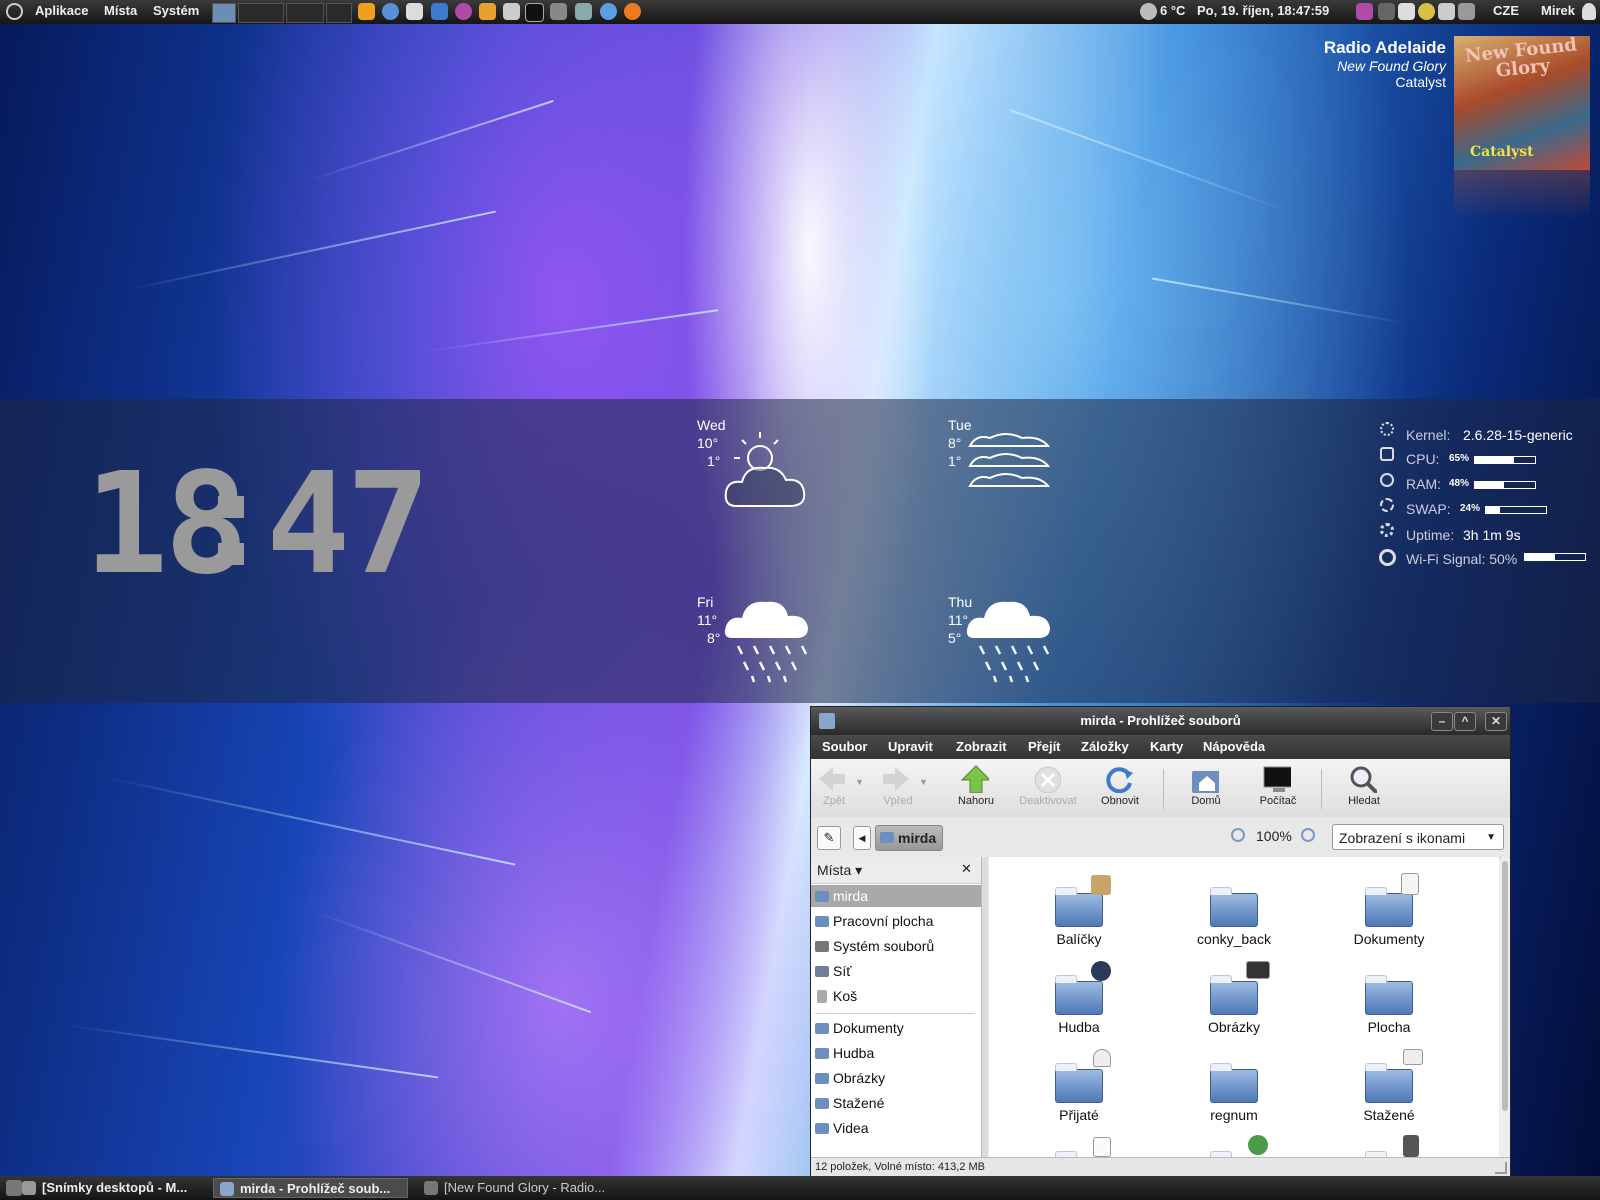  Describe the element at coordinates (862, 838) in the screenshot. I see `path-back-button: ◀` at that location.